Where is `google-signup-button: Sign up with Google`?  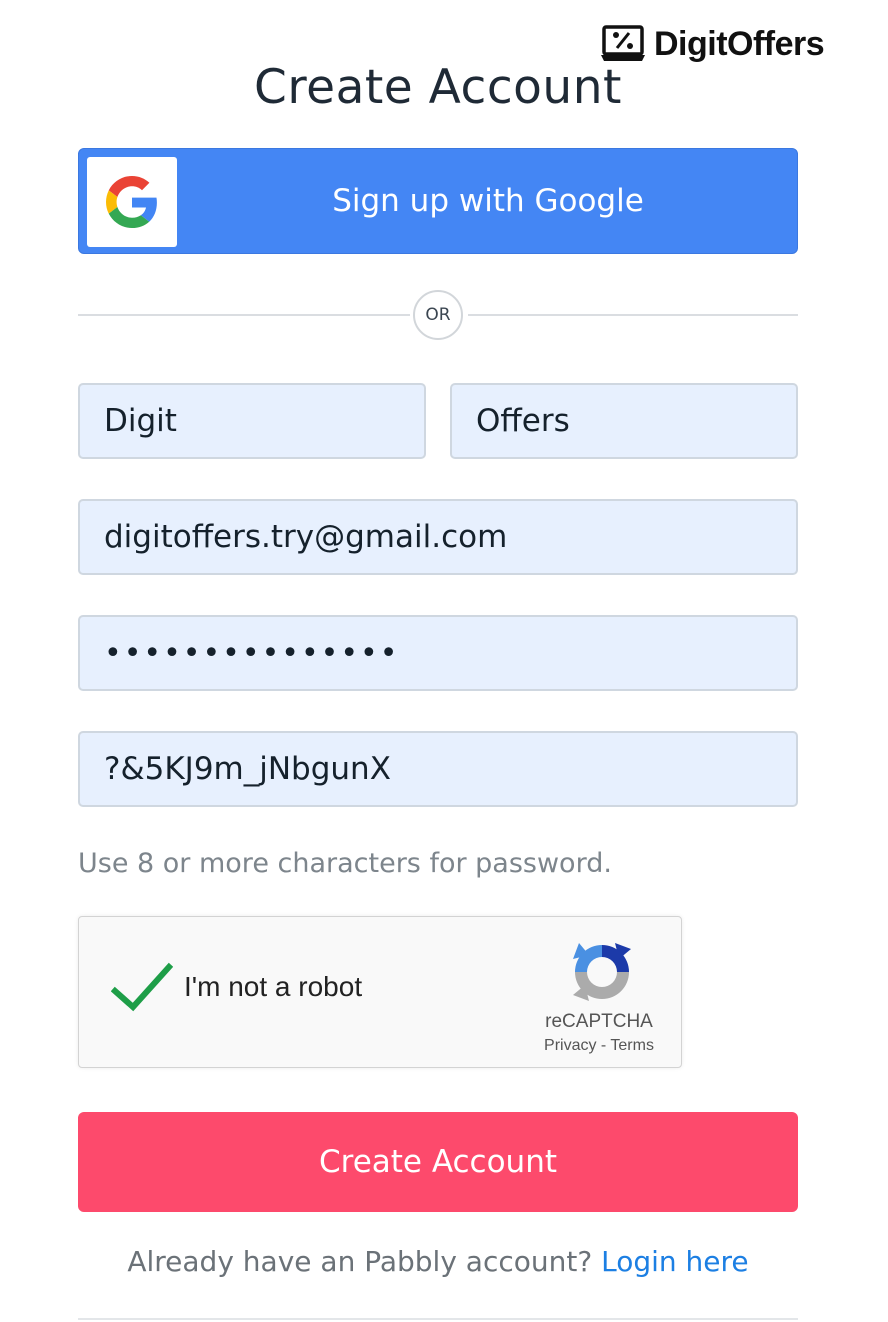
google-signup-button: Sign up with Google is located at coordinates (438, 201).